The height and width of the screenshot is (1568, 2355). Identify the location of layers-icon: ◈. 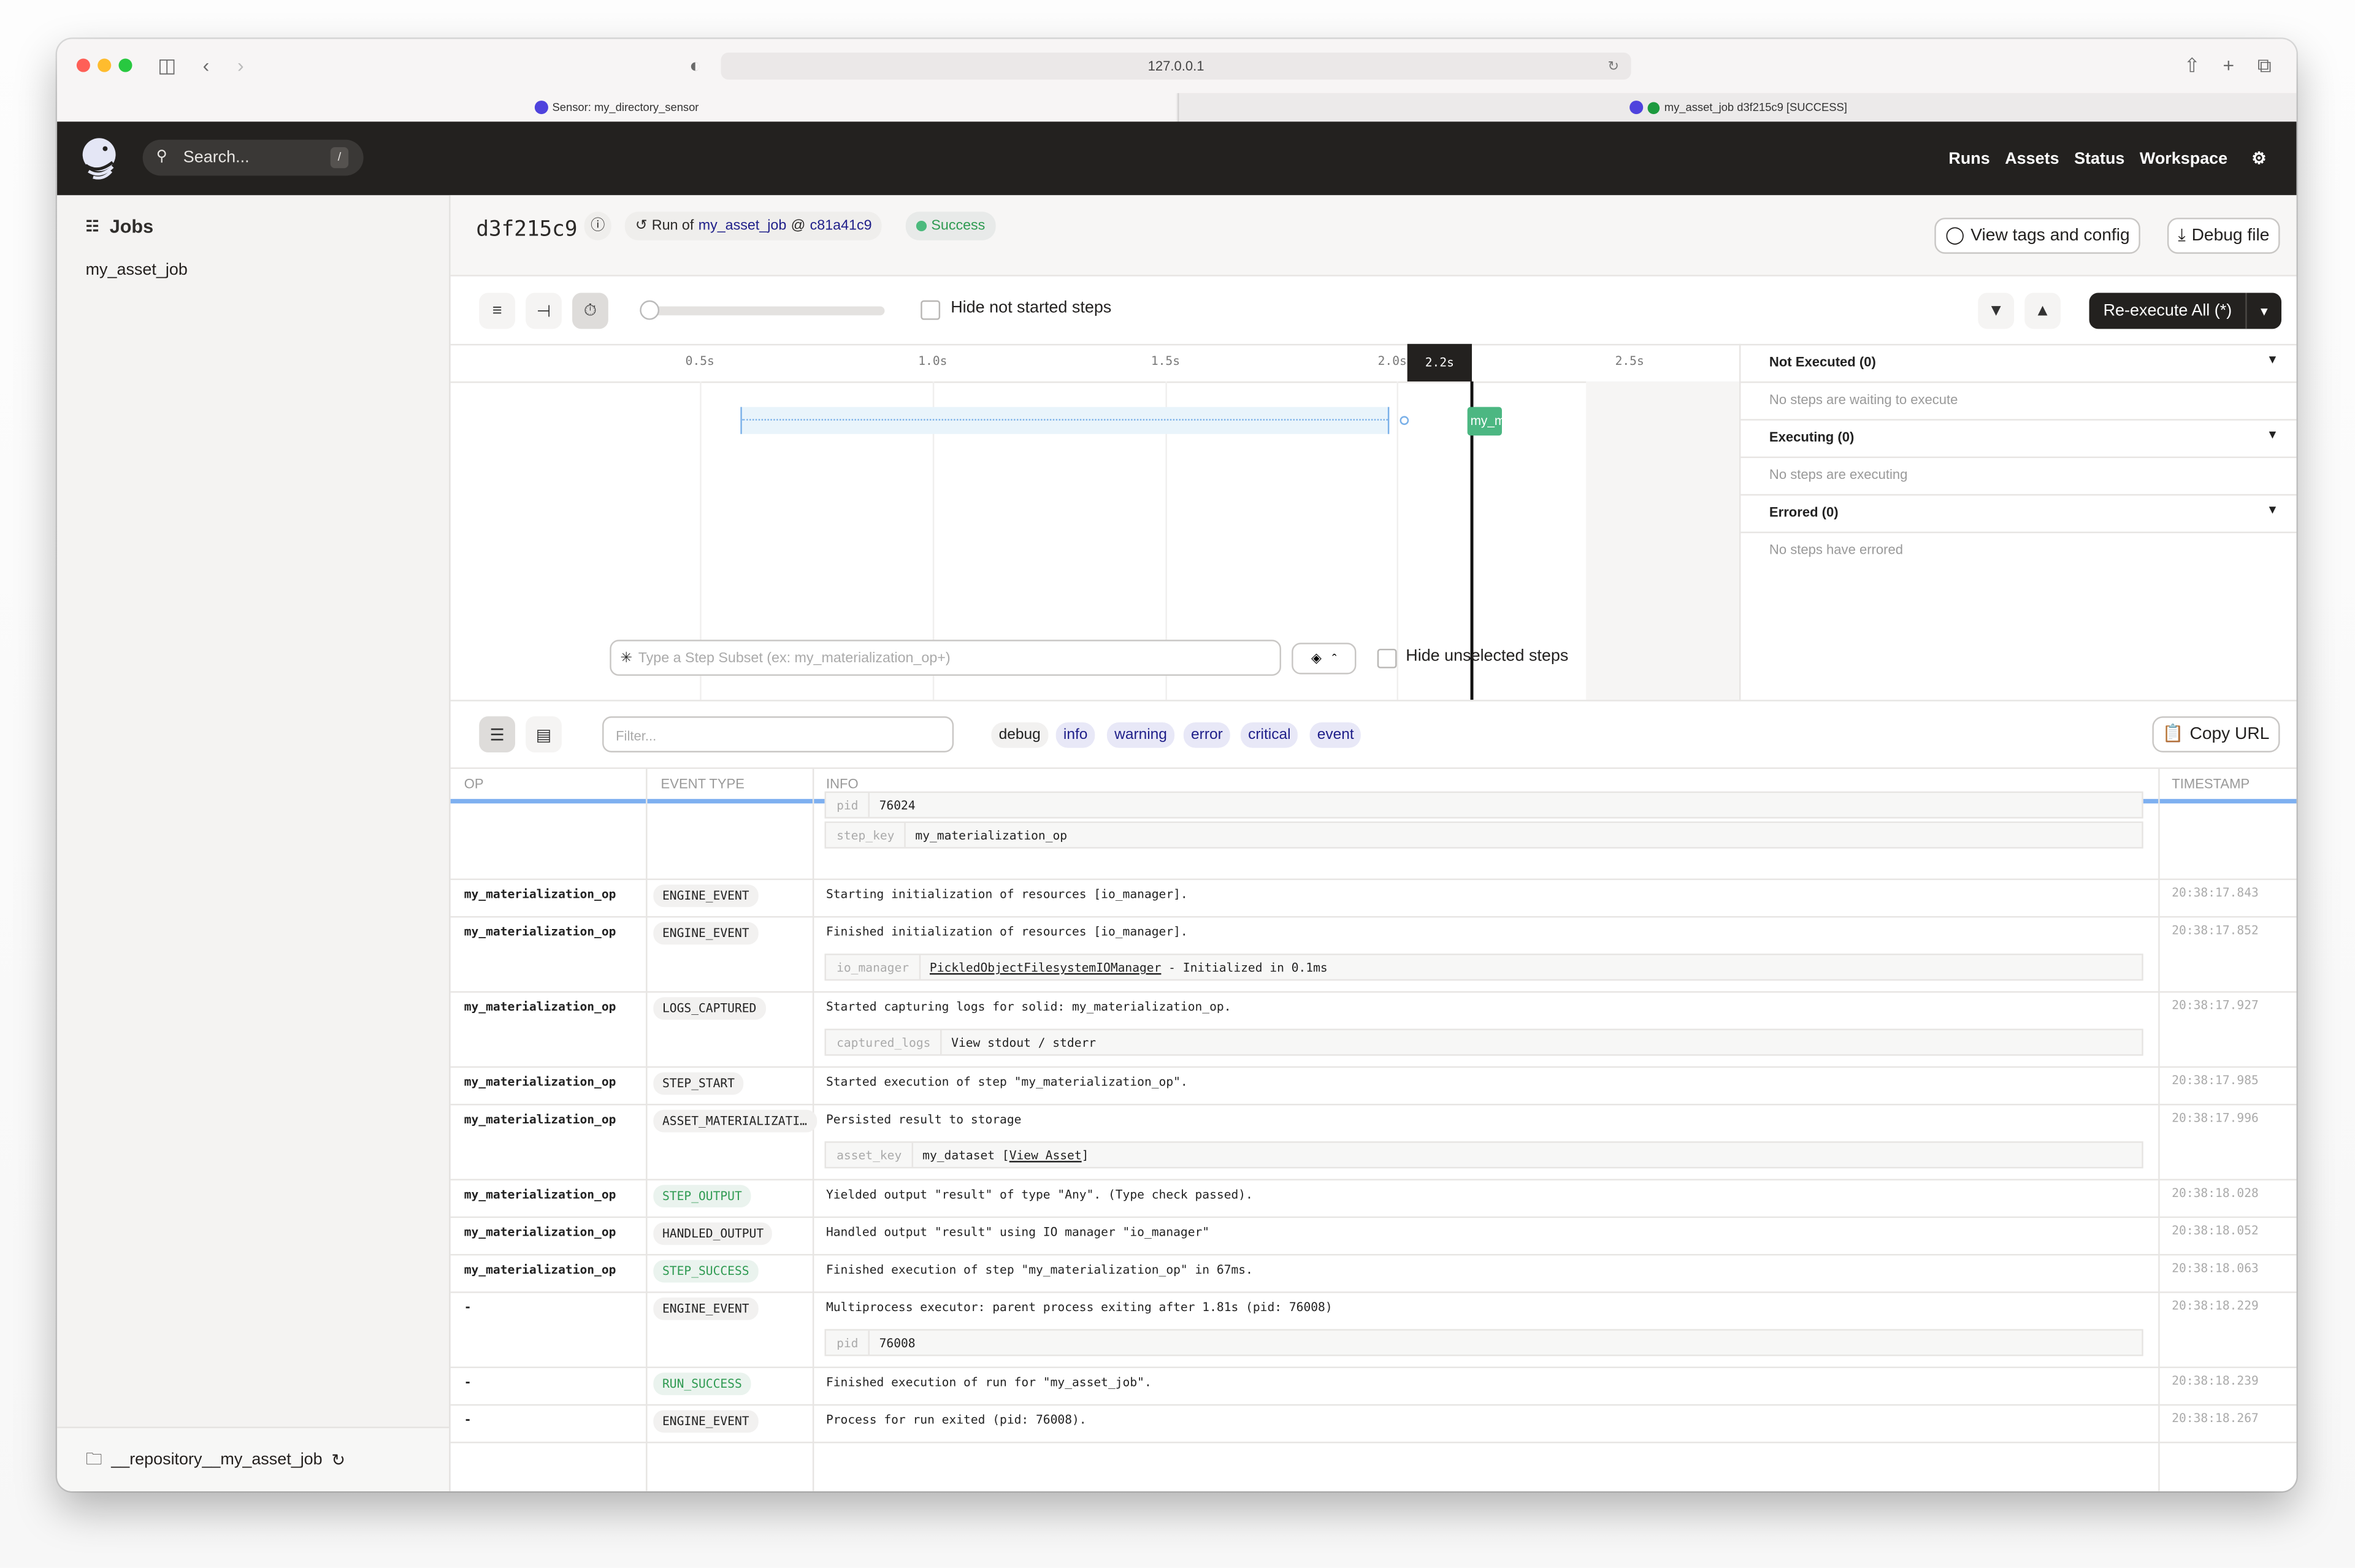
(1316, 657).